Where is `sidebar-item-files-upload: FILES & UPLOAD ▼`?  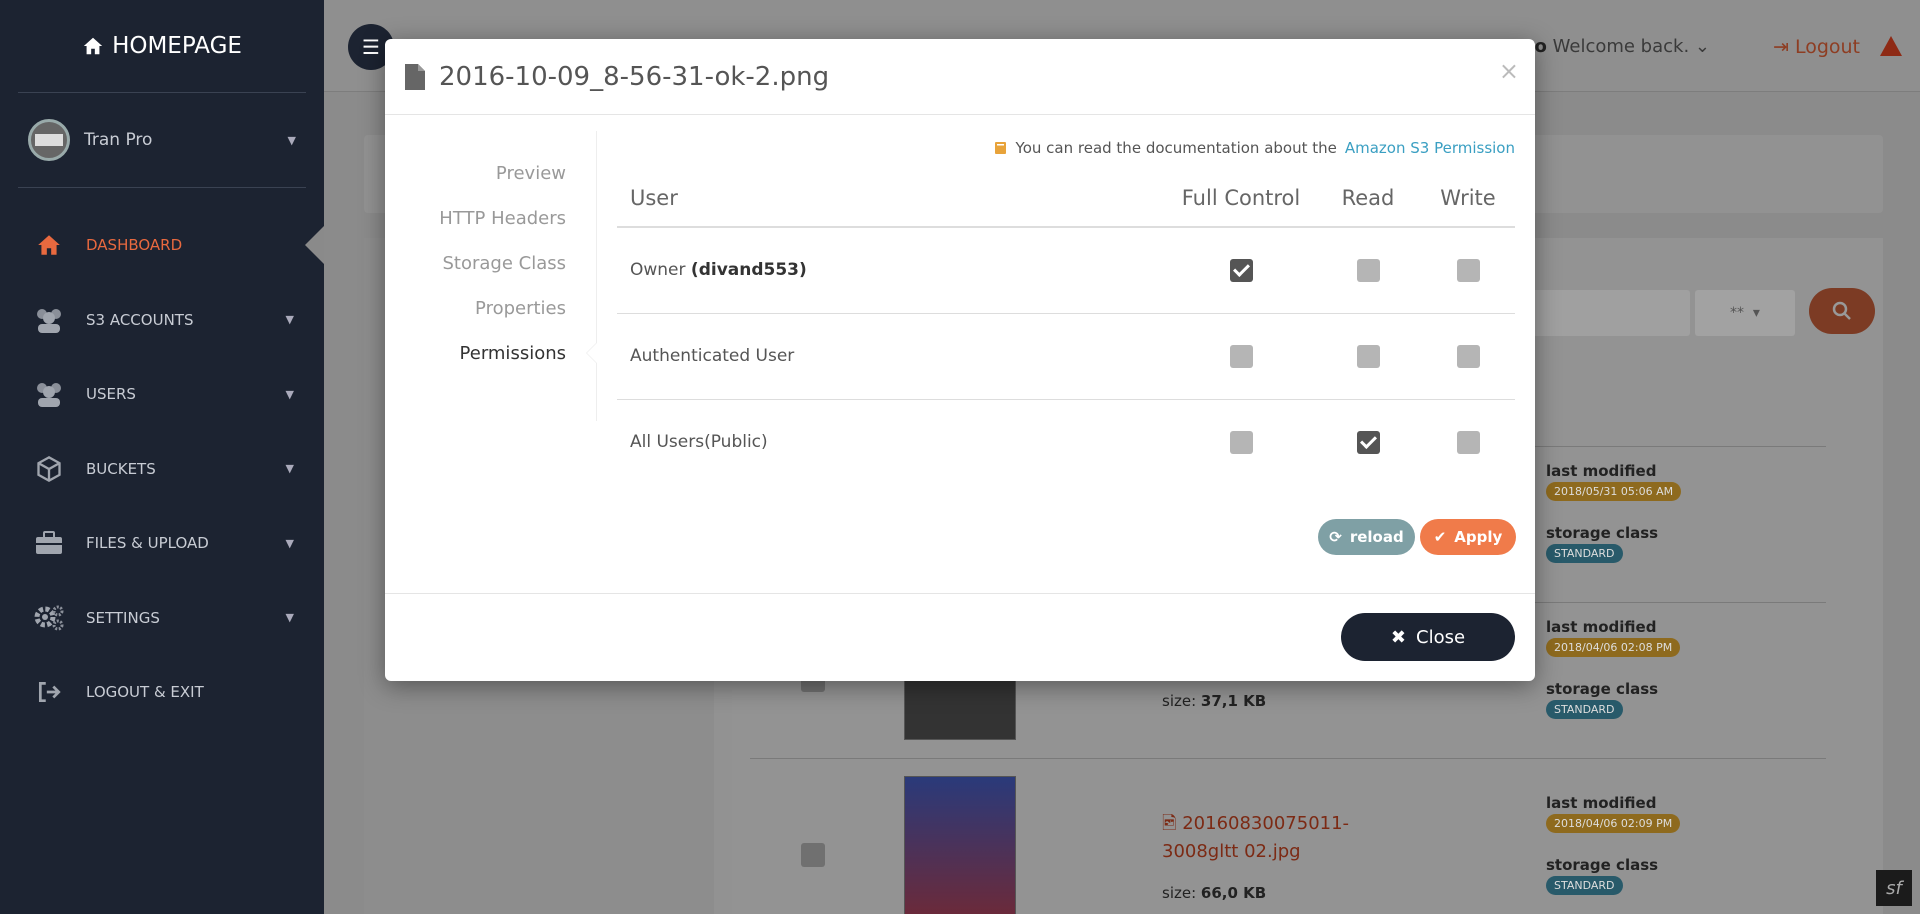 sidebar-item-files-upload: FILES & UPLOAD ▼ is located at coordinates (162, 543).